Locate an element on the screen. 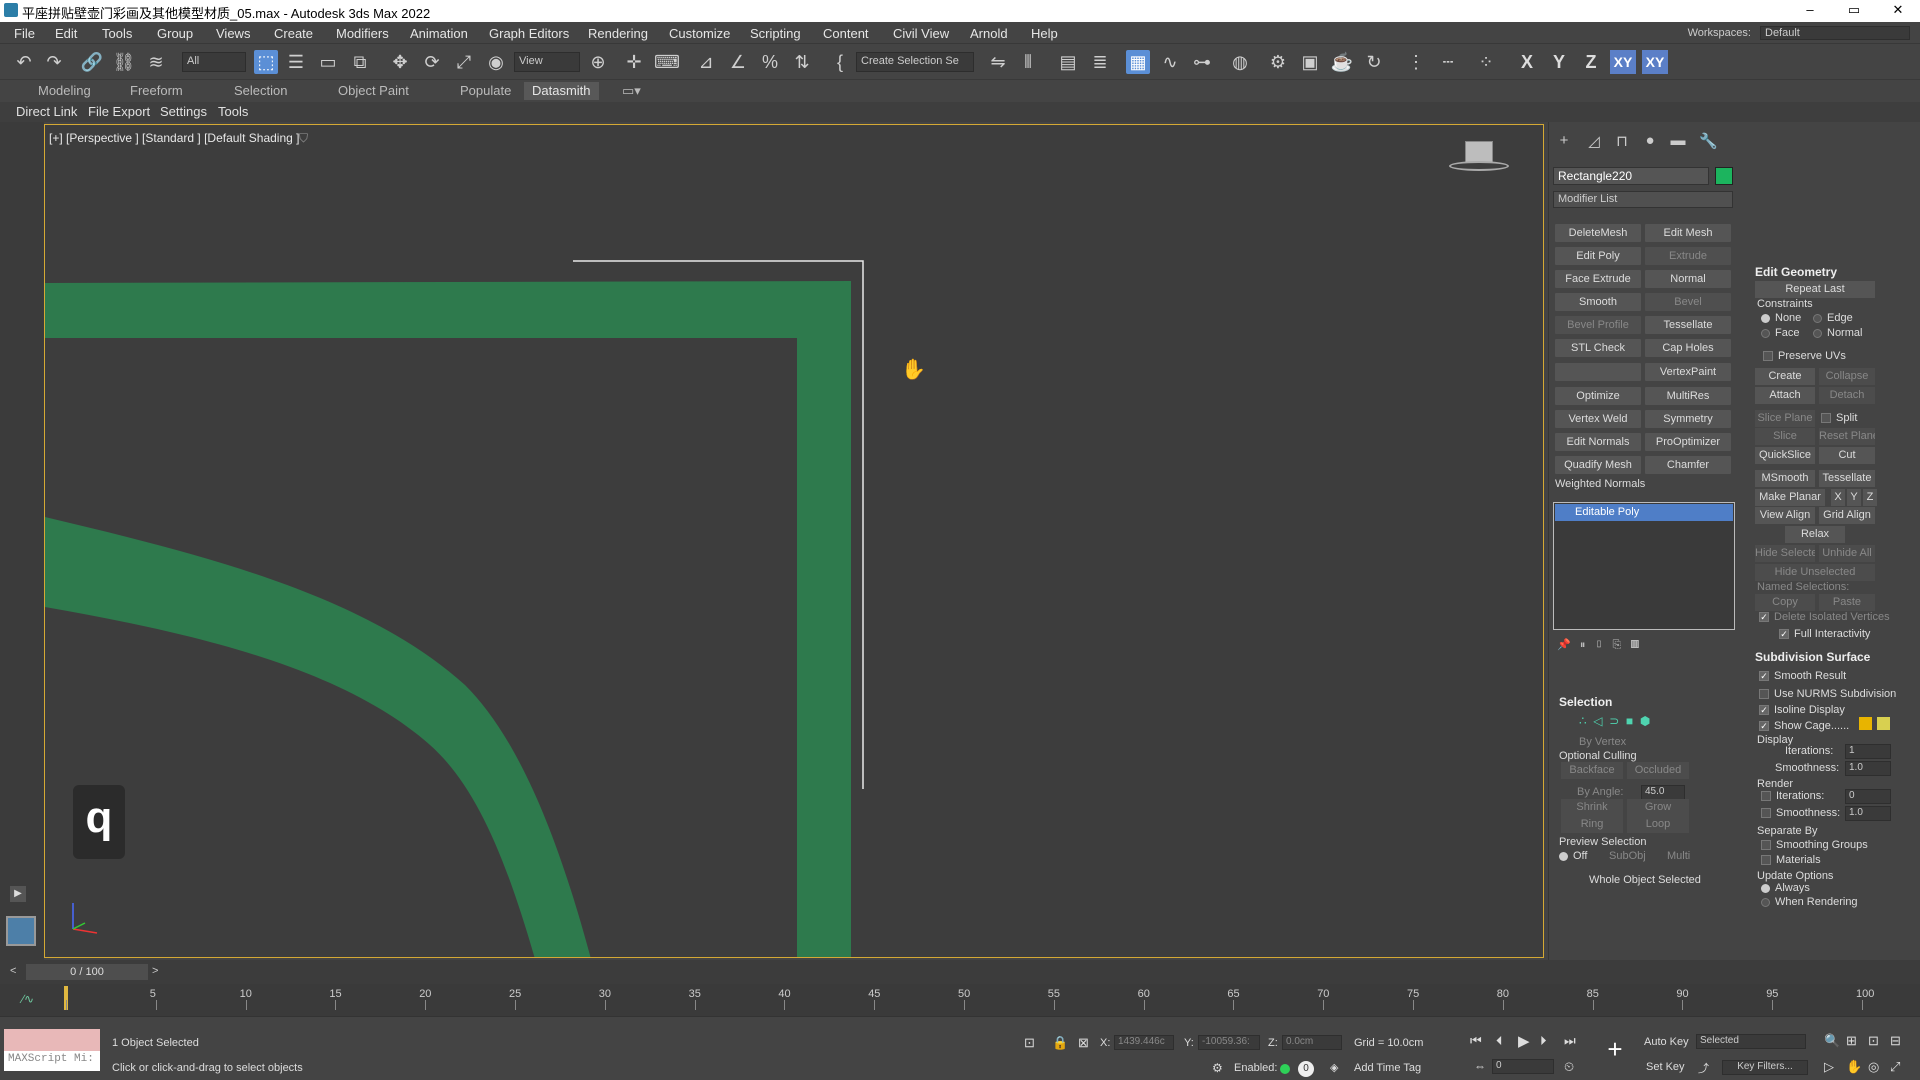 The height and width of the screenshot is (1080, 1920). auto-key-button: Auto Key is located at coordinates (1666, 1042).